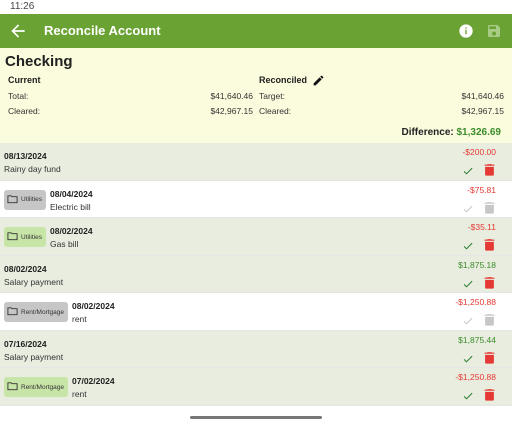  I want to click on difference-label: Difference:, so click(427, 132).